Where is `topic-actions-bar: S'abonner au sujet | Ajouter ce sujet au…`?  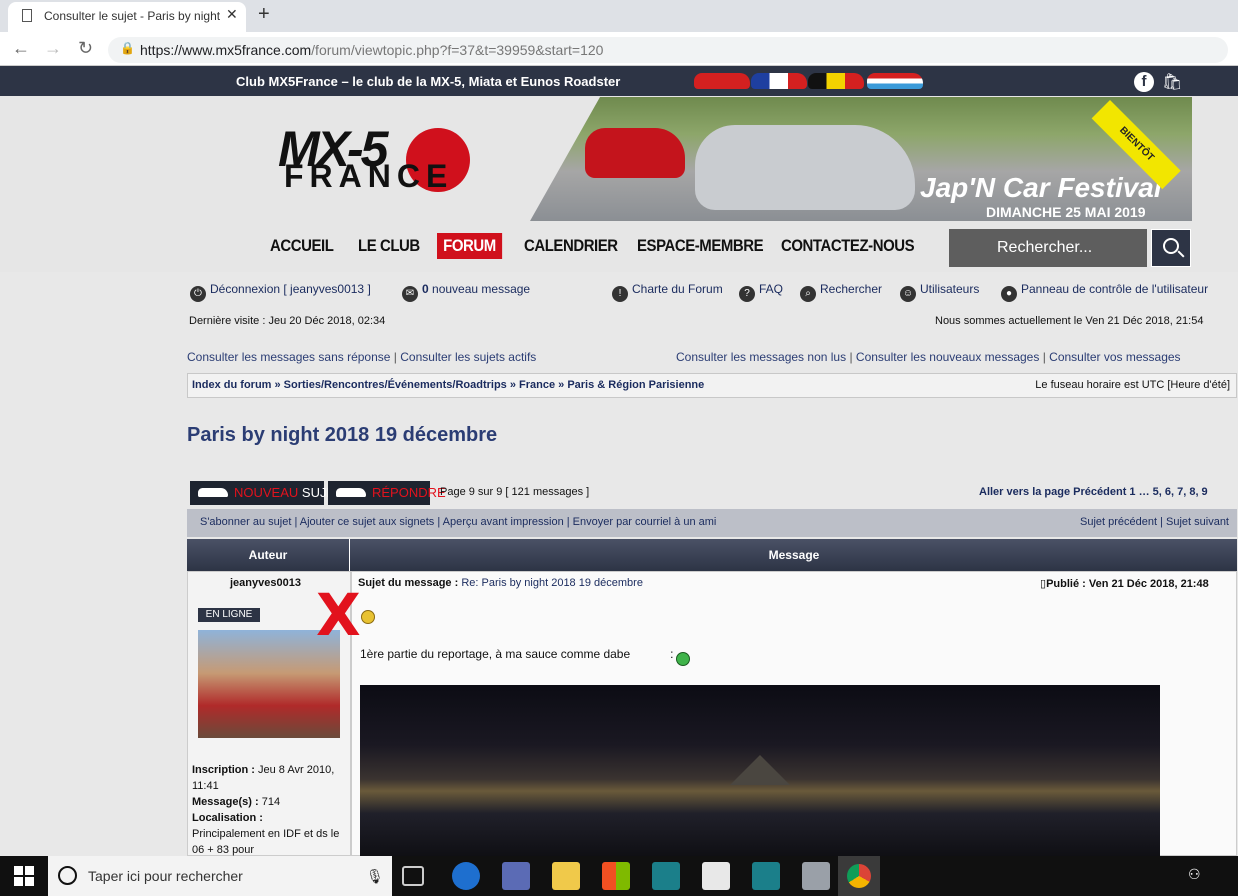
topic-actions-bar: S'abonner au sujet | Ajouter ce sujet au… is located at coordinates (712, 523).